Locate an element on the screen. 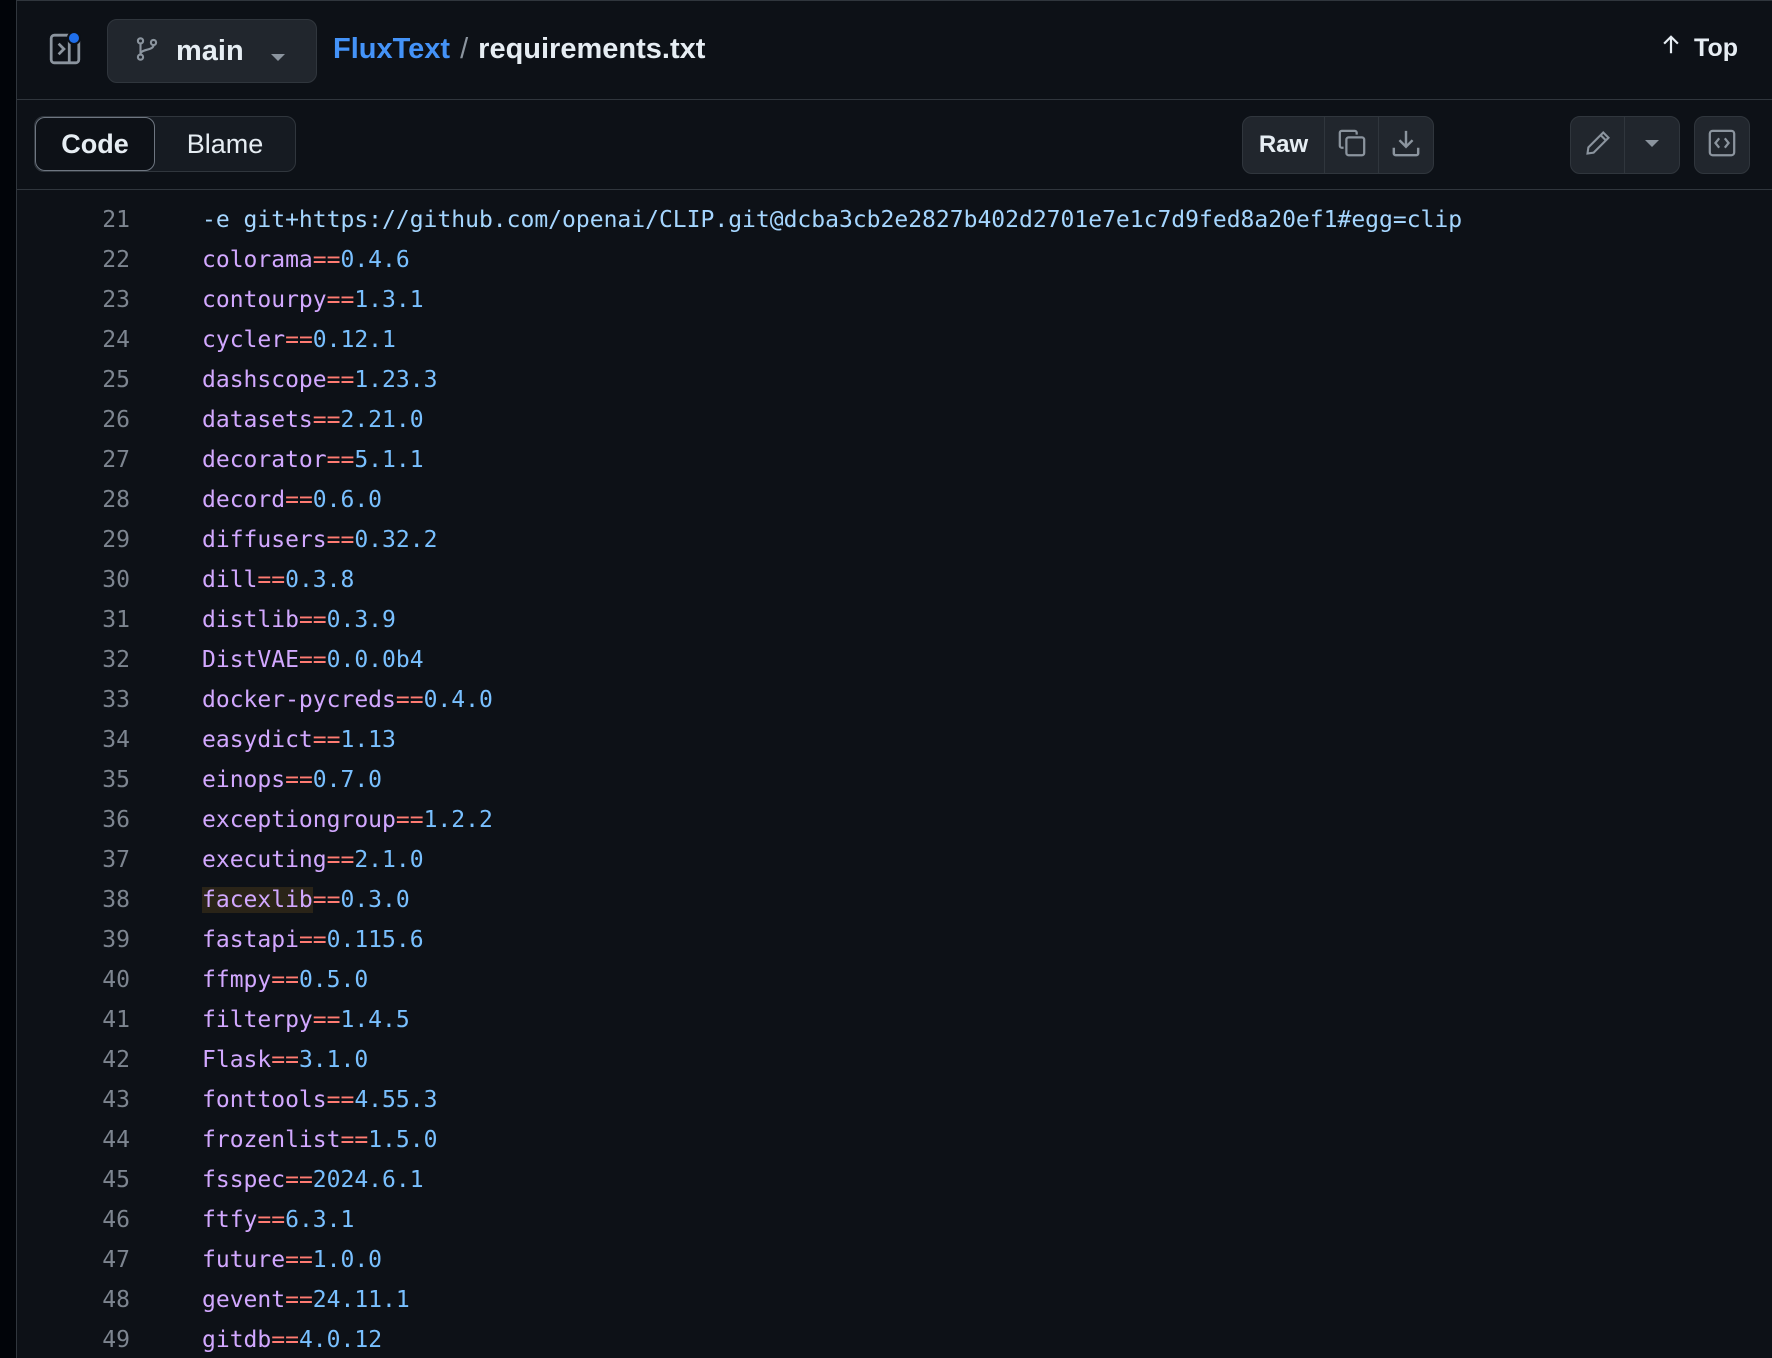  line-content: decorator==5.1.1 is located at coordinates (313, 460).